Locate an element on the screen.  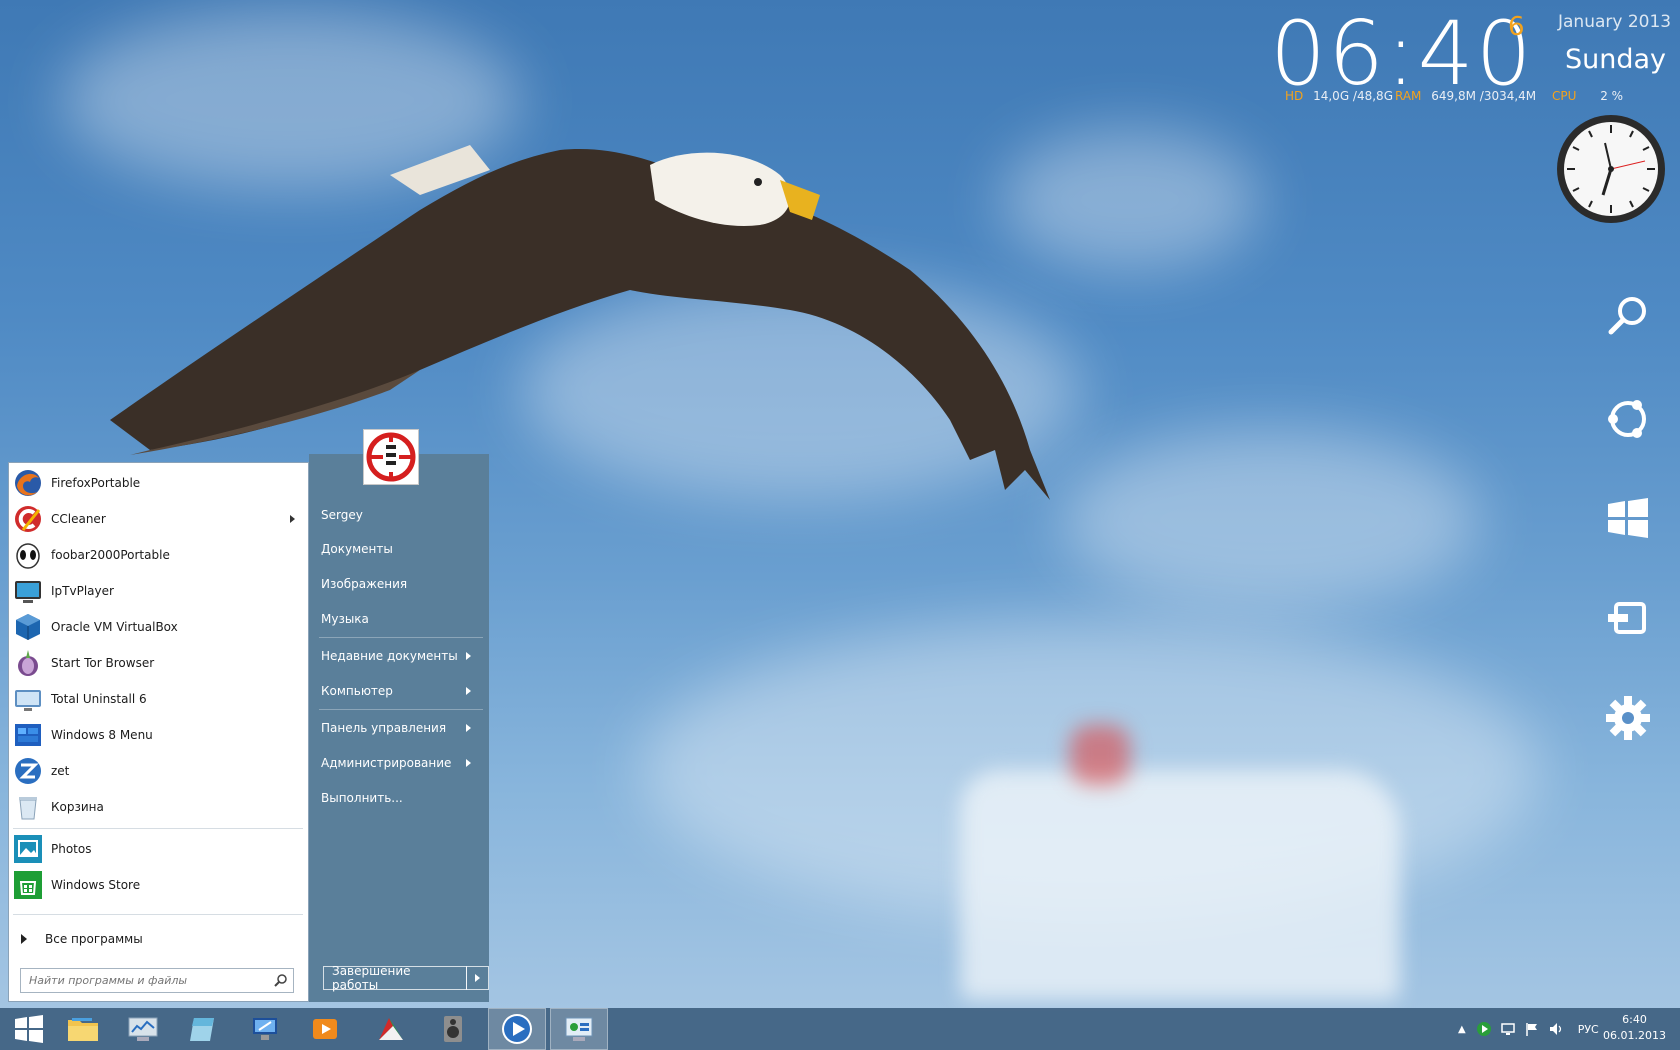
place-sergey: Sergey is located at coordinates (398, 515).